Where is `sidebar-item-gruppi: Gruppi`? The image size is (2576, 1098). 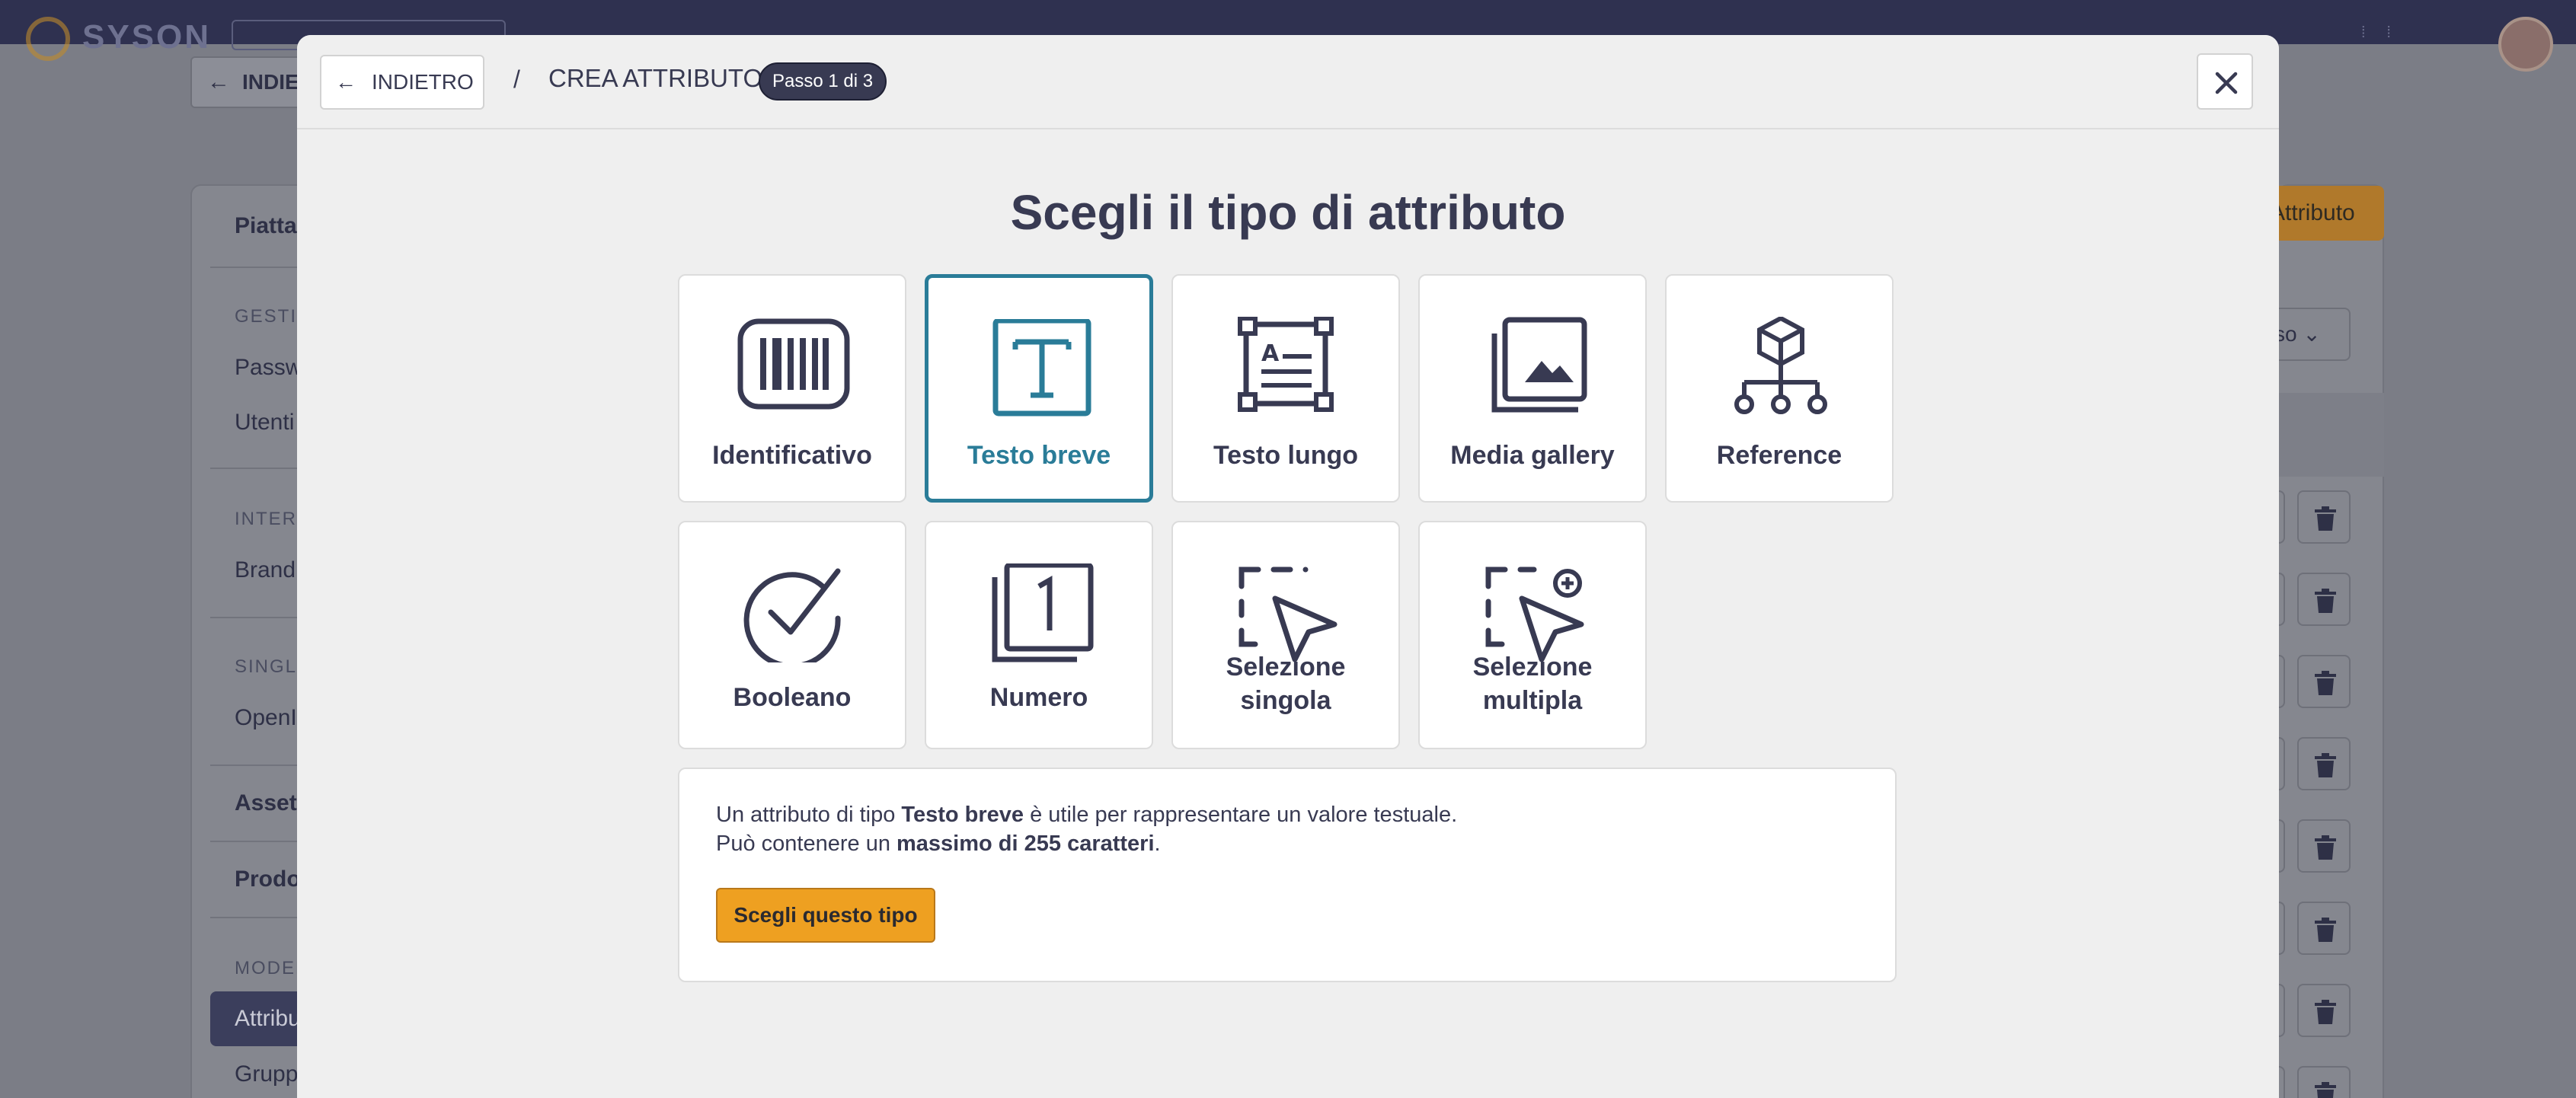
sidebar-item-gruppi: Gruppi is located at coordinates (270, 1074).